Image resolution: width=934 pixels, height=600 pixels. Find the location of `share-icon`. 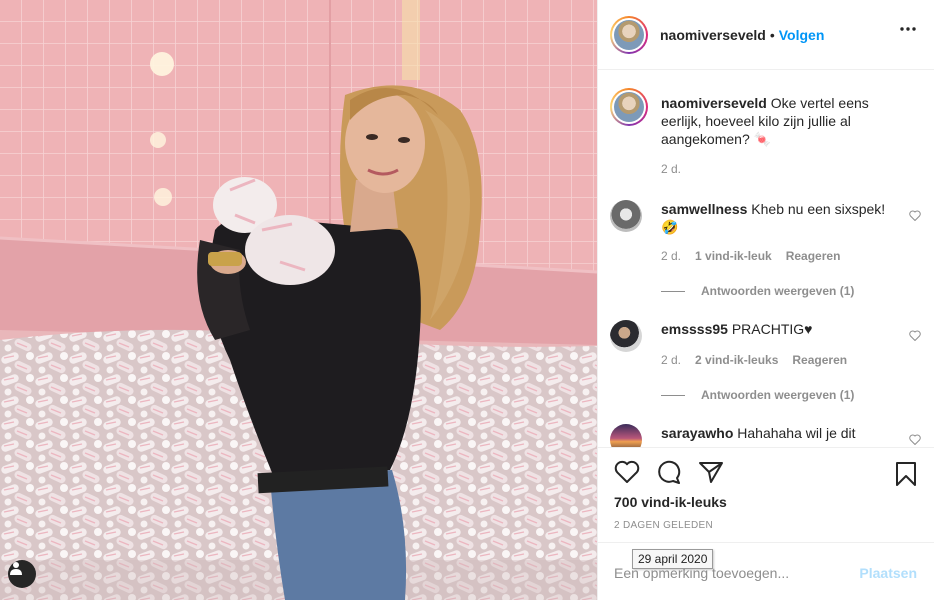

share-icon is located at coordinates (711, 472).